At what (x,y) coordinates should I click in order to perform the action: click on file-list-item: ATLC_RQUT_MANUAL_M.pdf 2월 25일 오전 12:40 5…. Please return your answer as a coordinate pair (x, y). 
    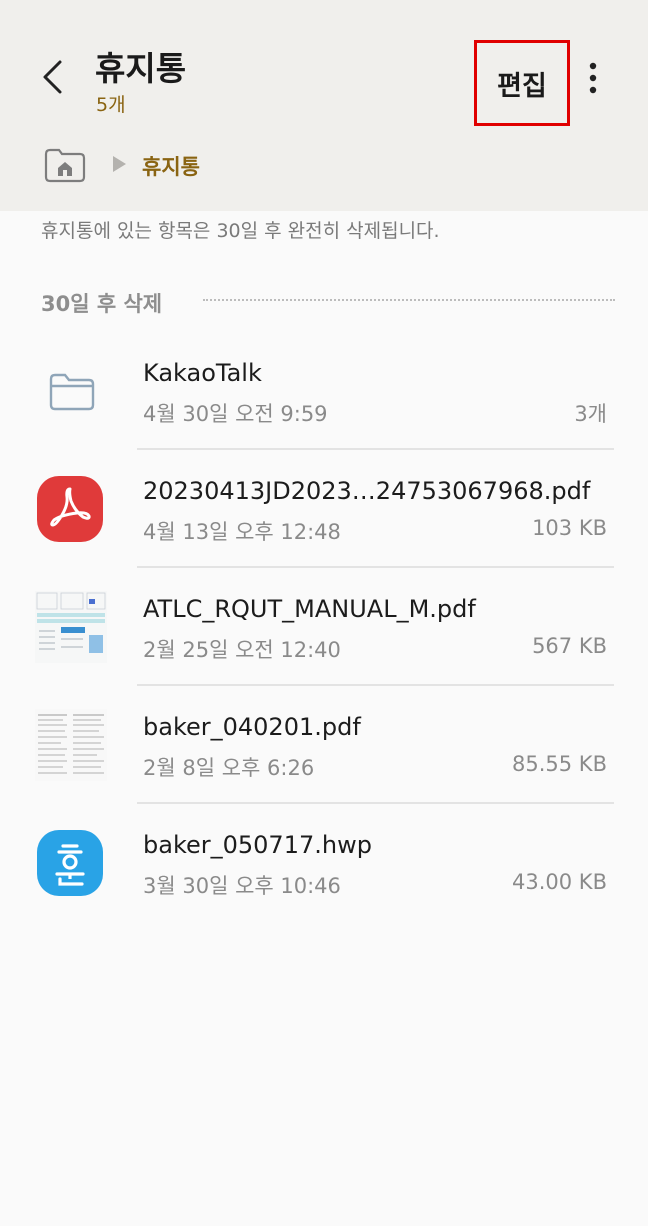
    Looking at the image, I should click on (324, 627).